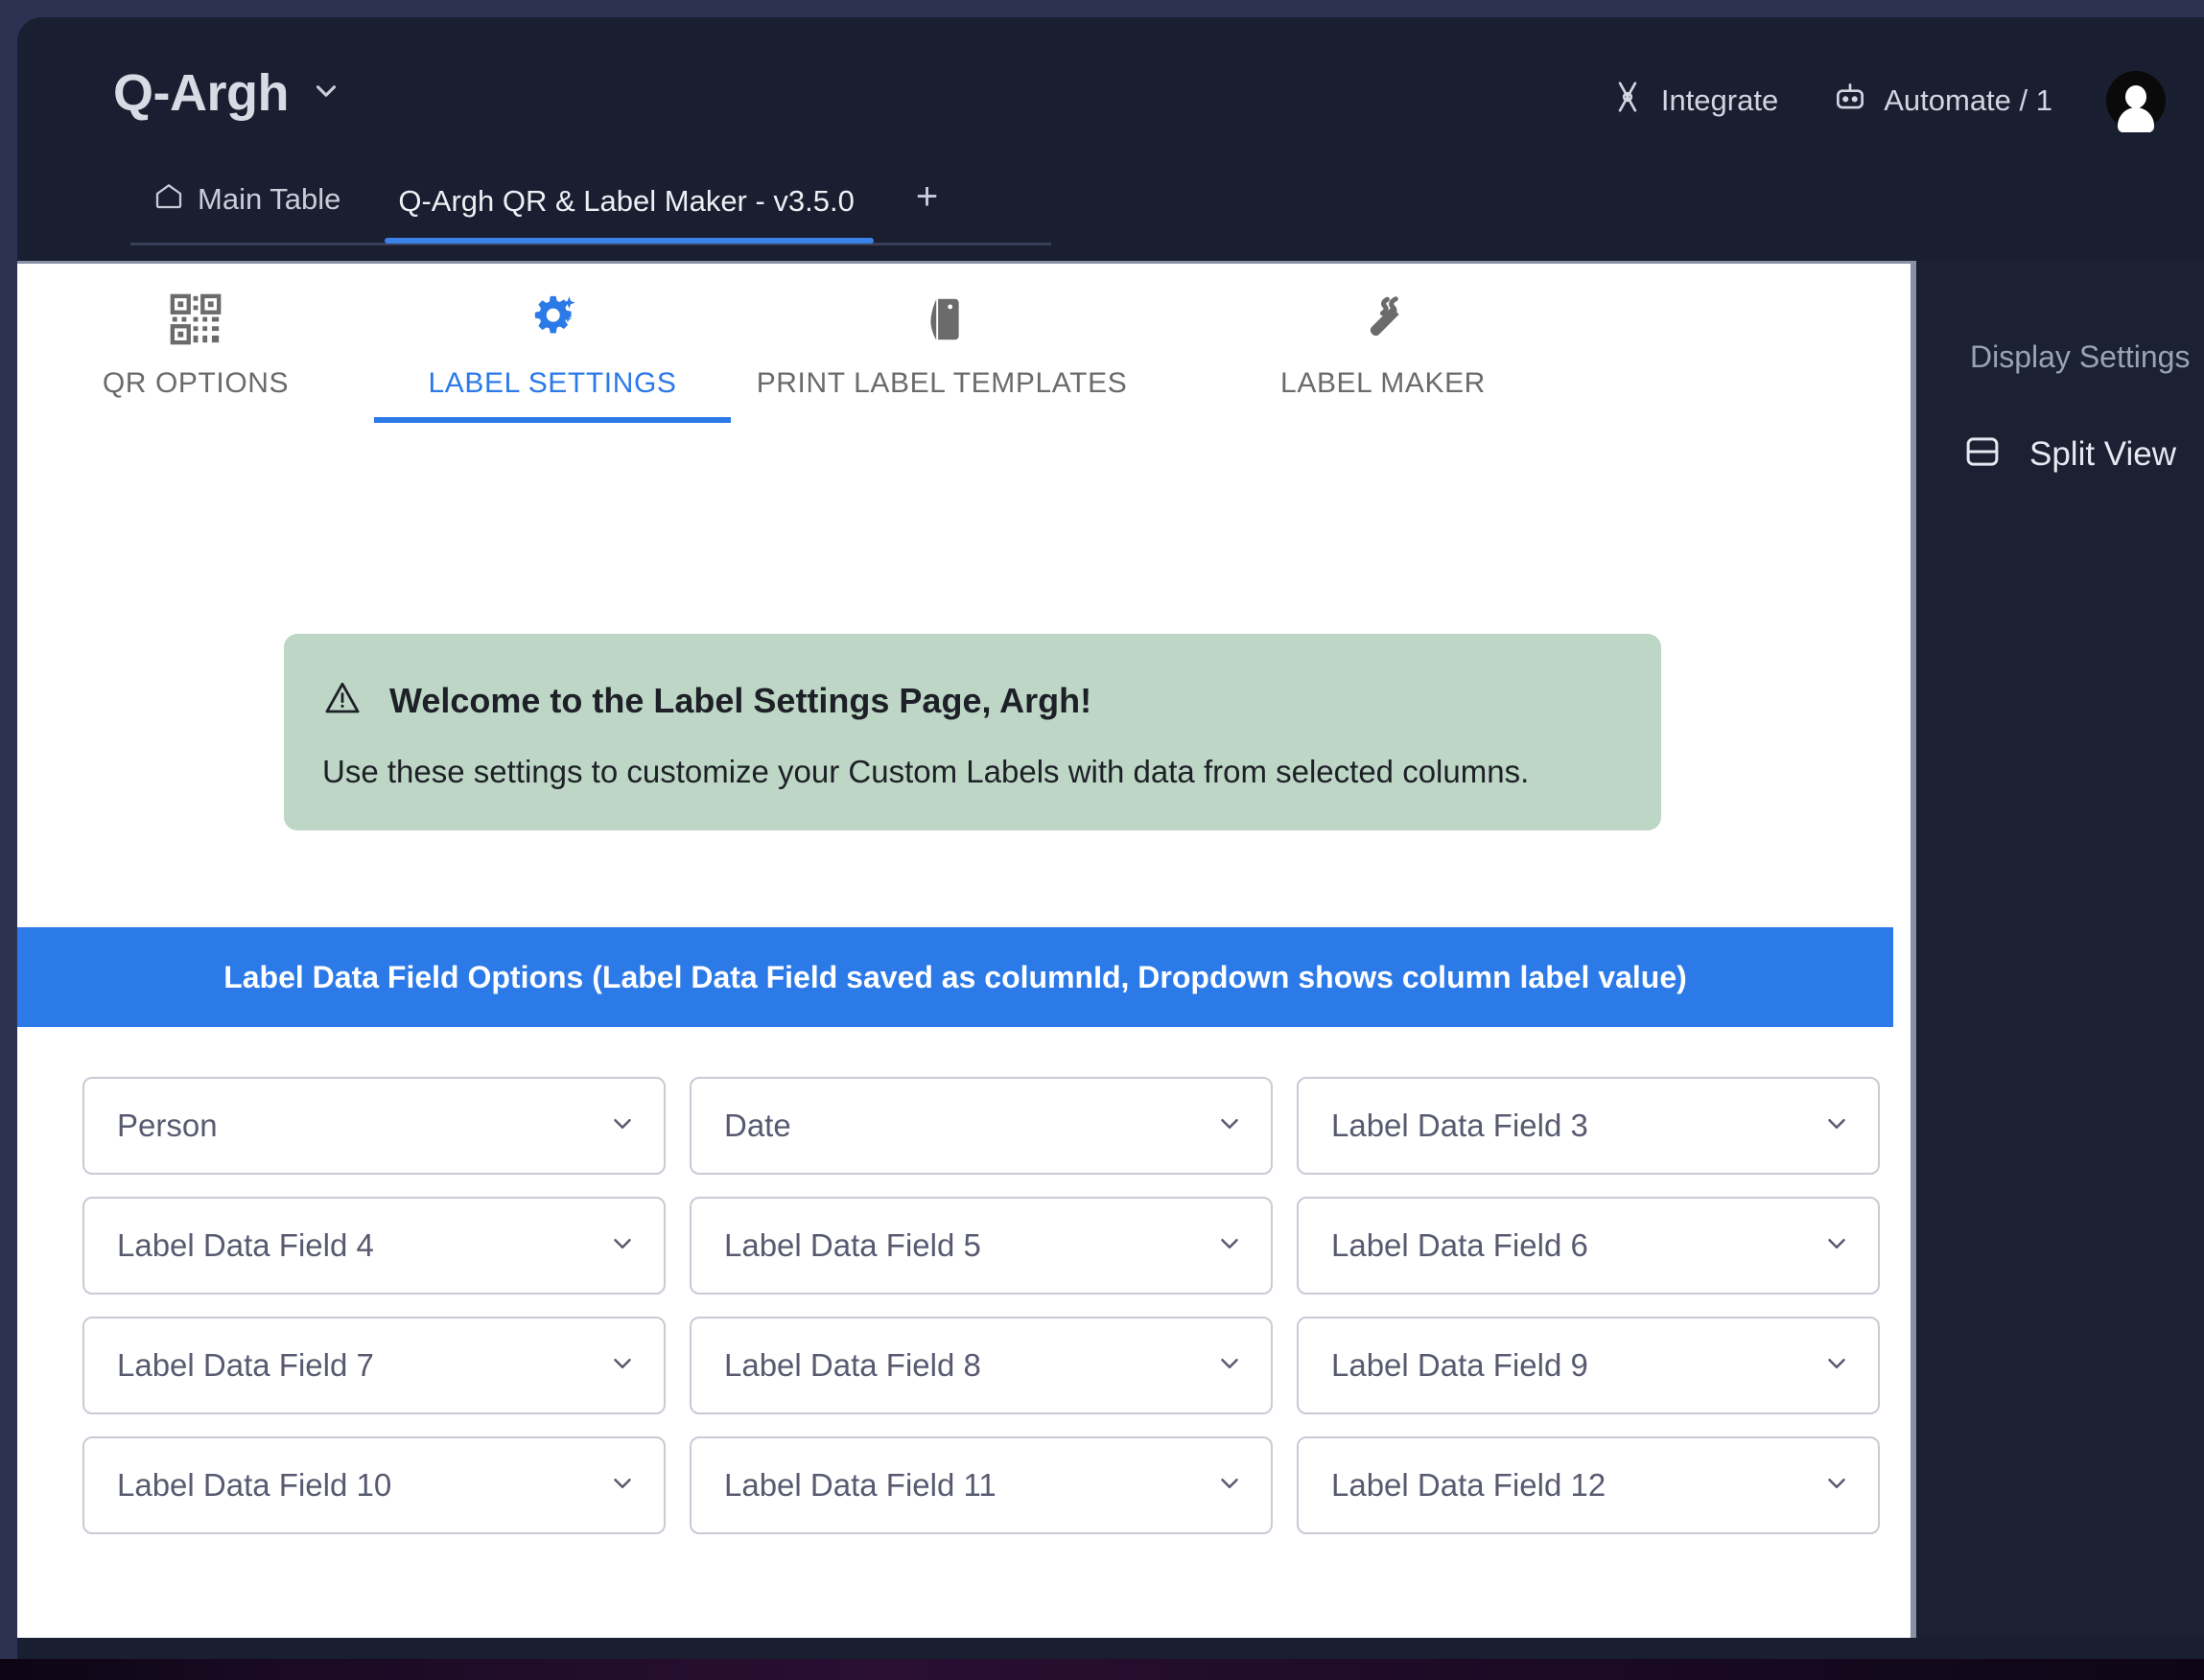  I want to click on gear-sparkle-icon, so click(552, 319).